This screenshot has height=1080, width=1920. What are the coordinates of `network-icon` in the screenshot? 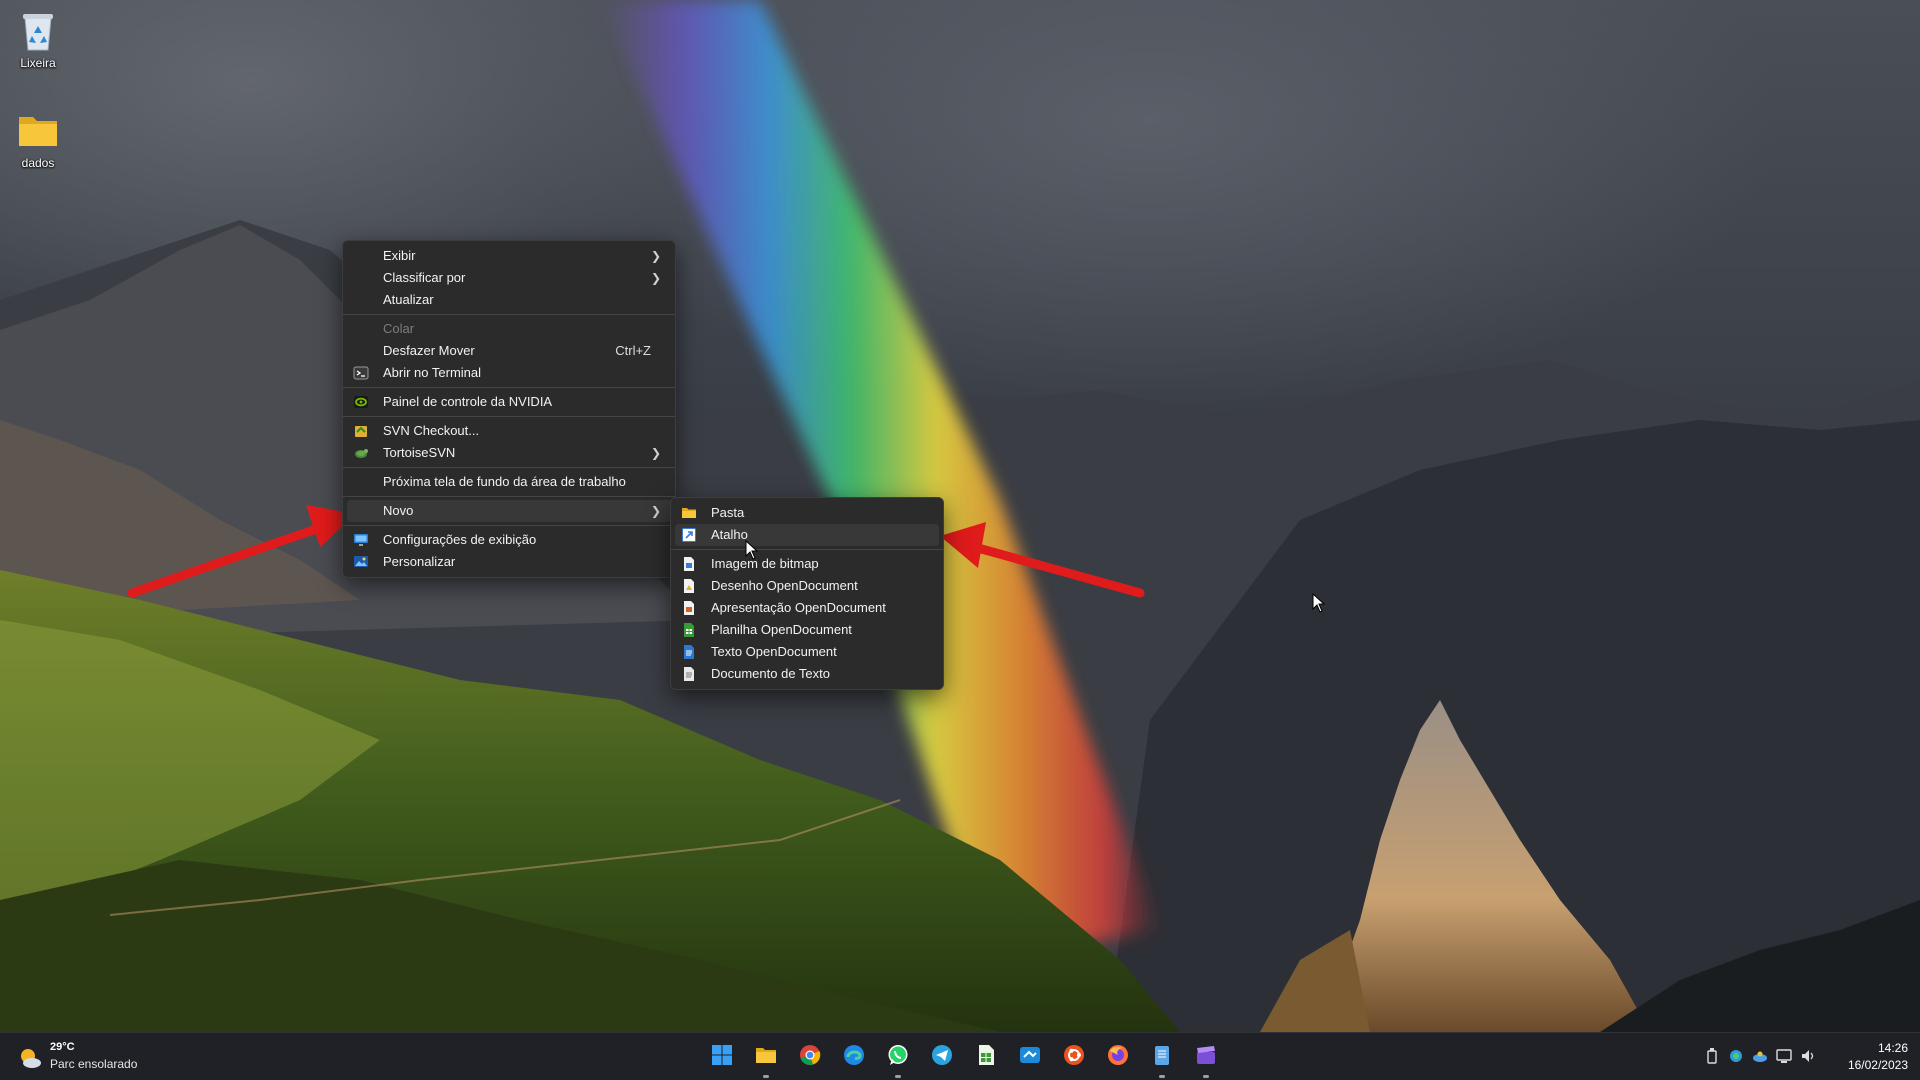 It's located at (1784, 1056).